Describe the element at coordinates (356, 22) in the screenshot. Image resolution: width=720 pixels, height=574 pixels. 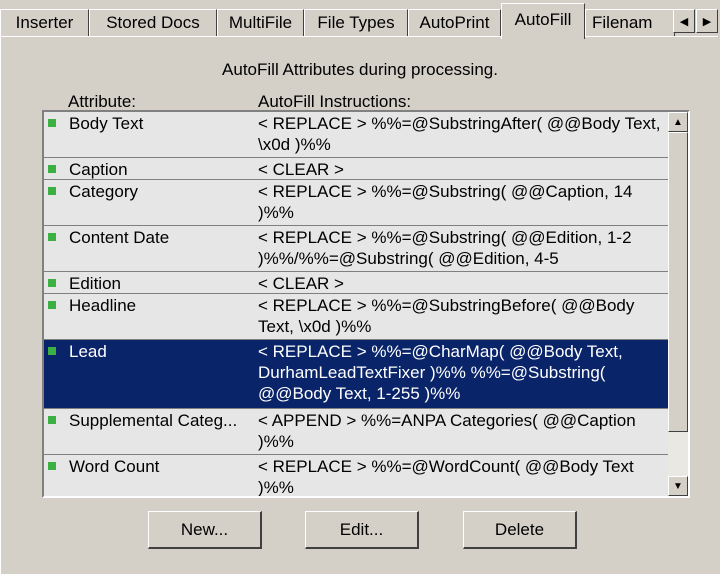
I see `tab-file-types: File Types` at that location.